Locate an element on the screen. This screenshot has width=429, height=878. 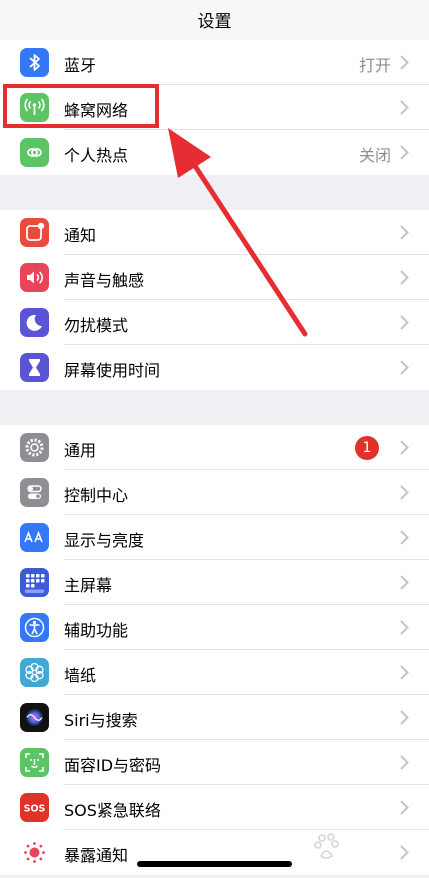
row-value: 打开 is located at coordinates (374, 65).